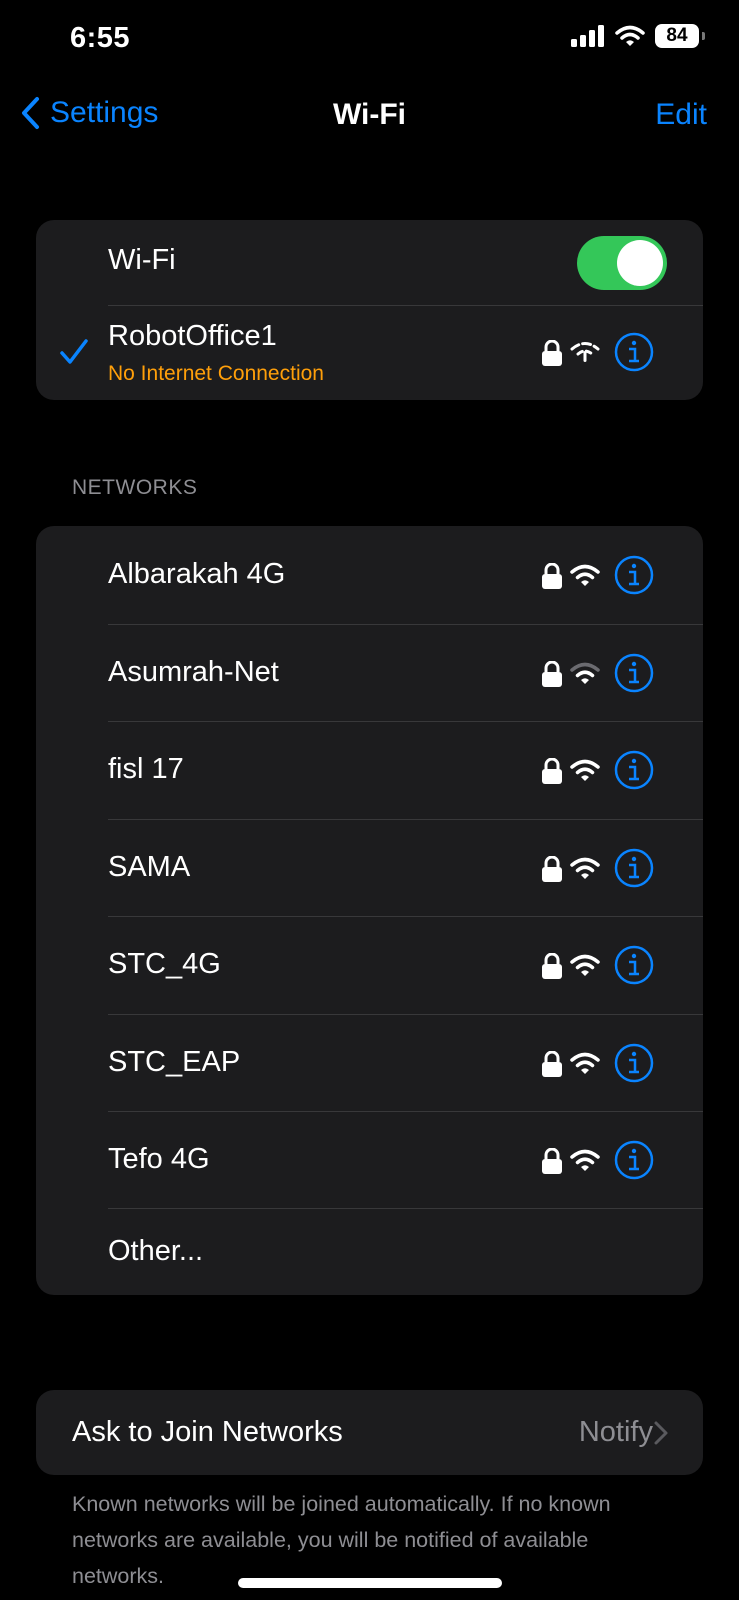 This screenshot has height=1600, width=739. Describe the element at coordinates (369, 262) in the screenshot. I see `wifi-toggle-row: Wi-Fi` at that location.